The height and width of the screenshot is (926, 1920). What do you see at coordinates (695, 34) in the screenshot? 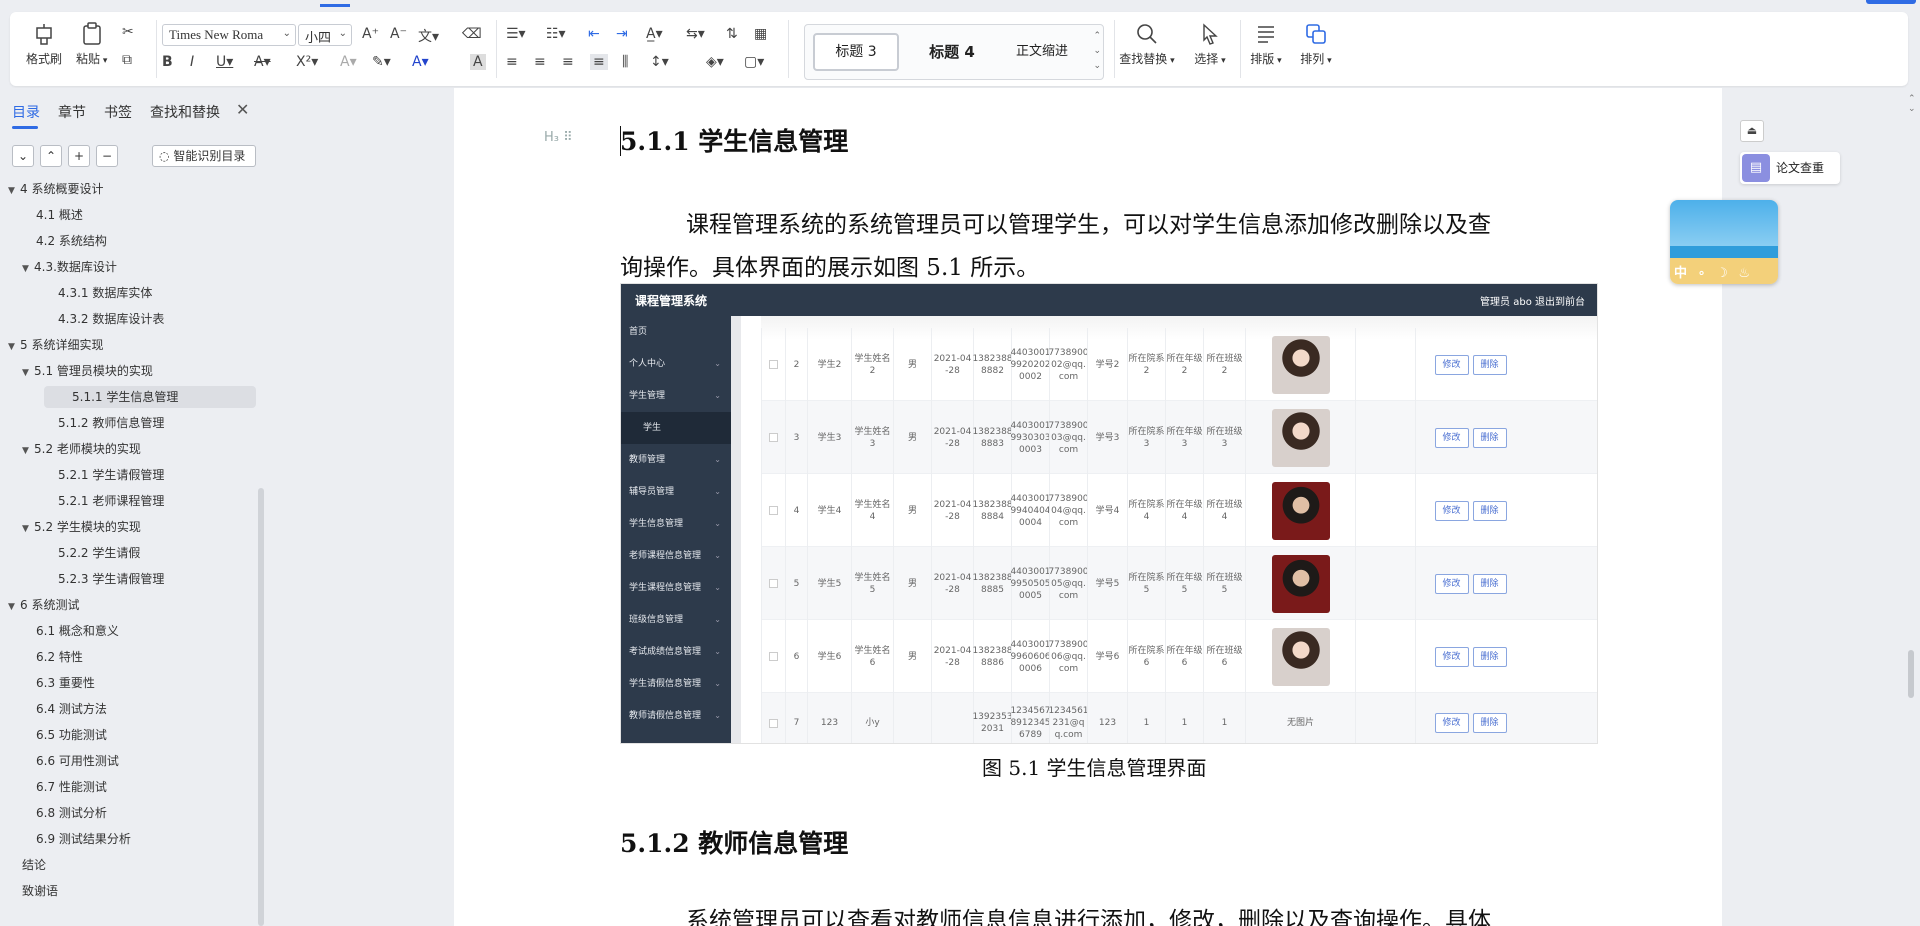
I see `line-break-icon: ⇆▾` at bounding box center [695, 34].